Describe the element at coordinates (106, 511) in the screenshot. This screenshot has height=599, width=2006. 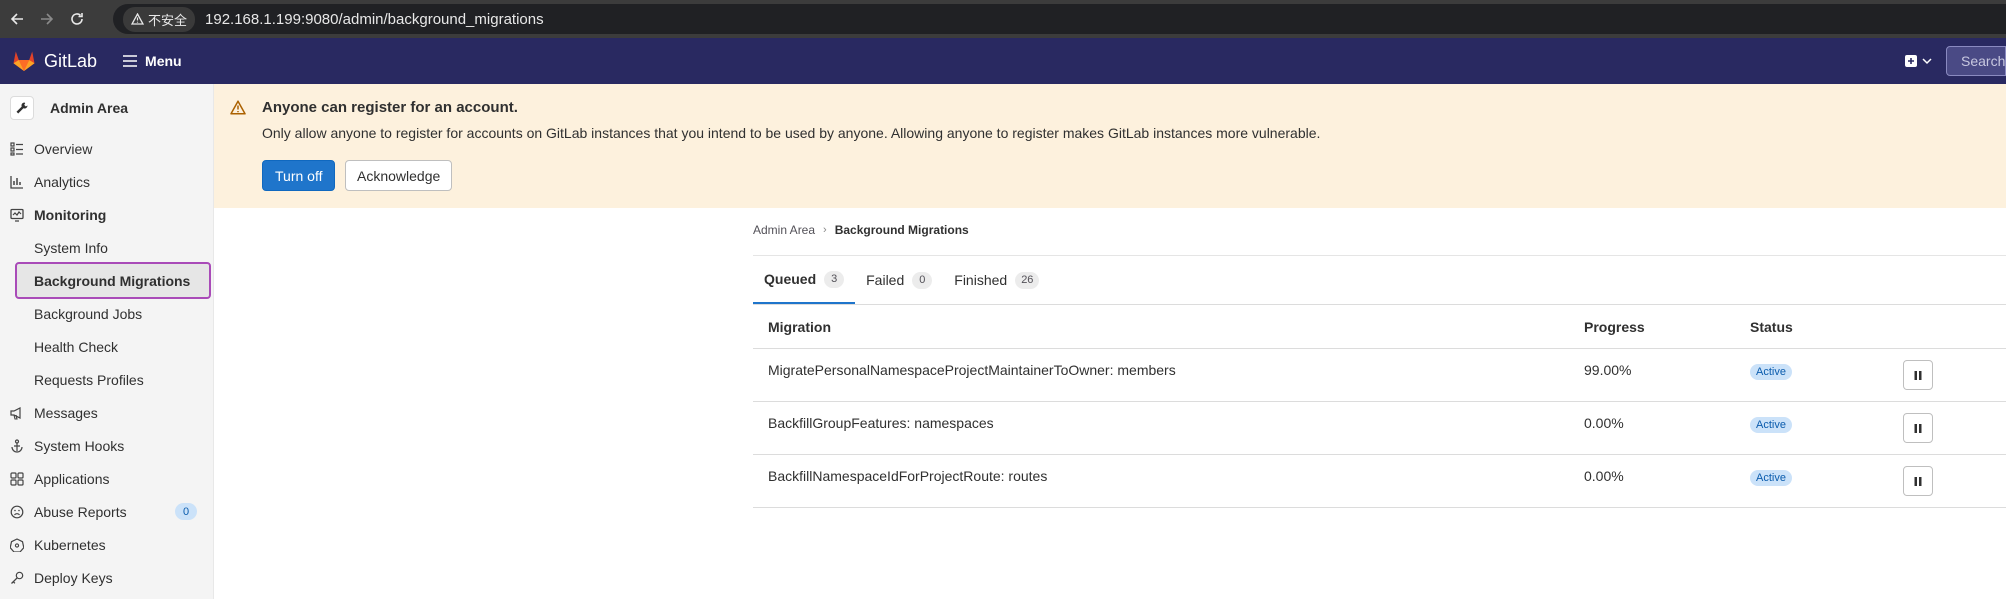
I see `sidebar-item-abuse-reports: Abuse Reports 0` at that location.